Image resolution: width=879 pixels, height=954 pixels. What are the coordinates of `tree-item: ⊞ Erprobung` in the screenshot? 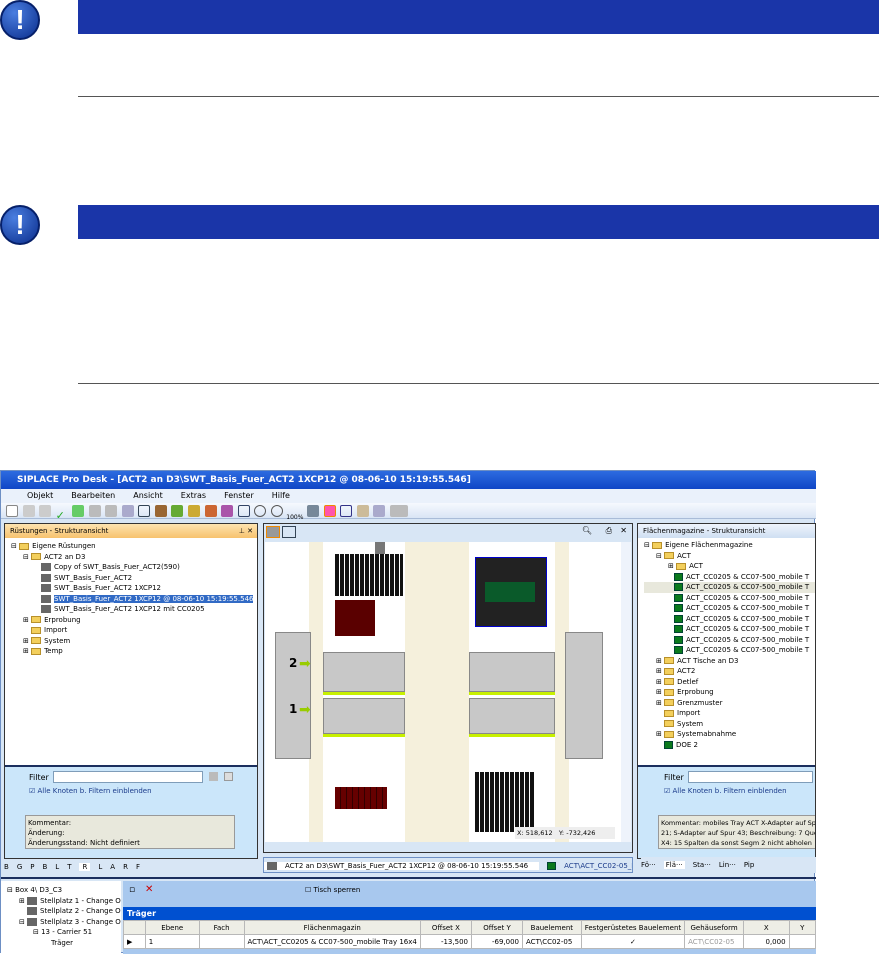 It's located at (729, 692).